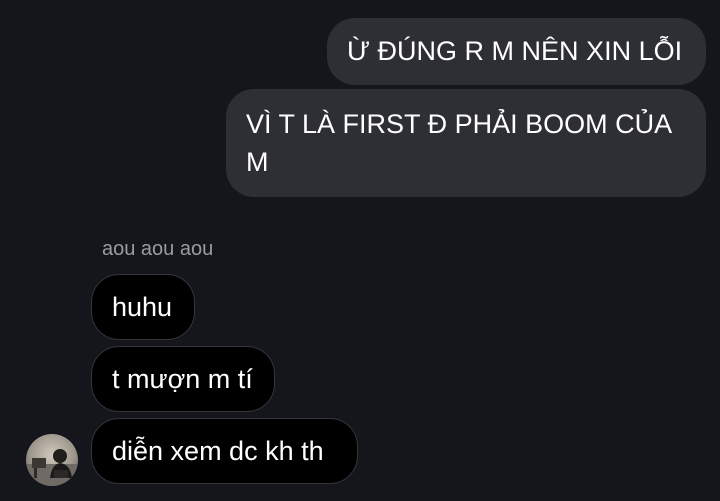 The image size is (720, 501). I want to click on outgoing-message: VÌ T LÀ FIRST Đ PHẢI BOOM CỦA M, so click(466, 143).